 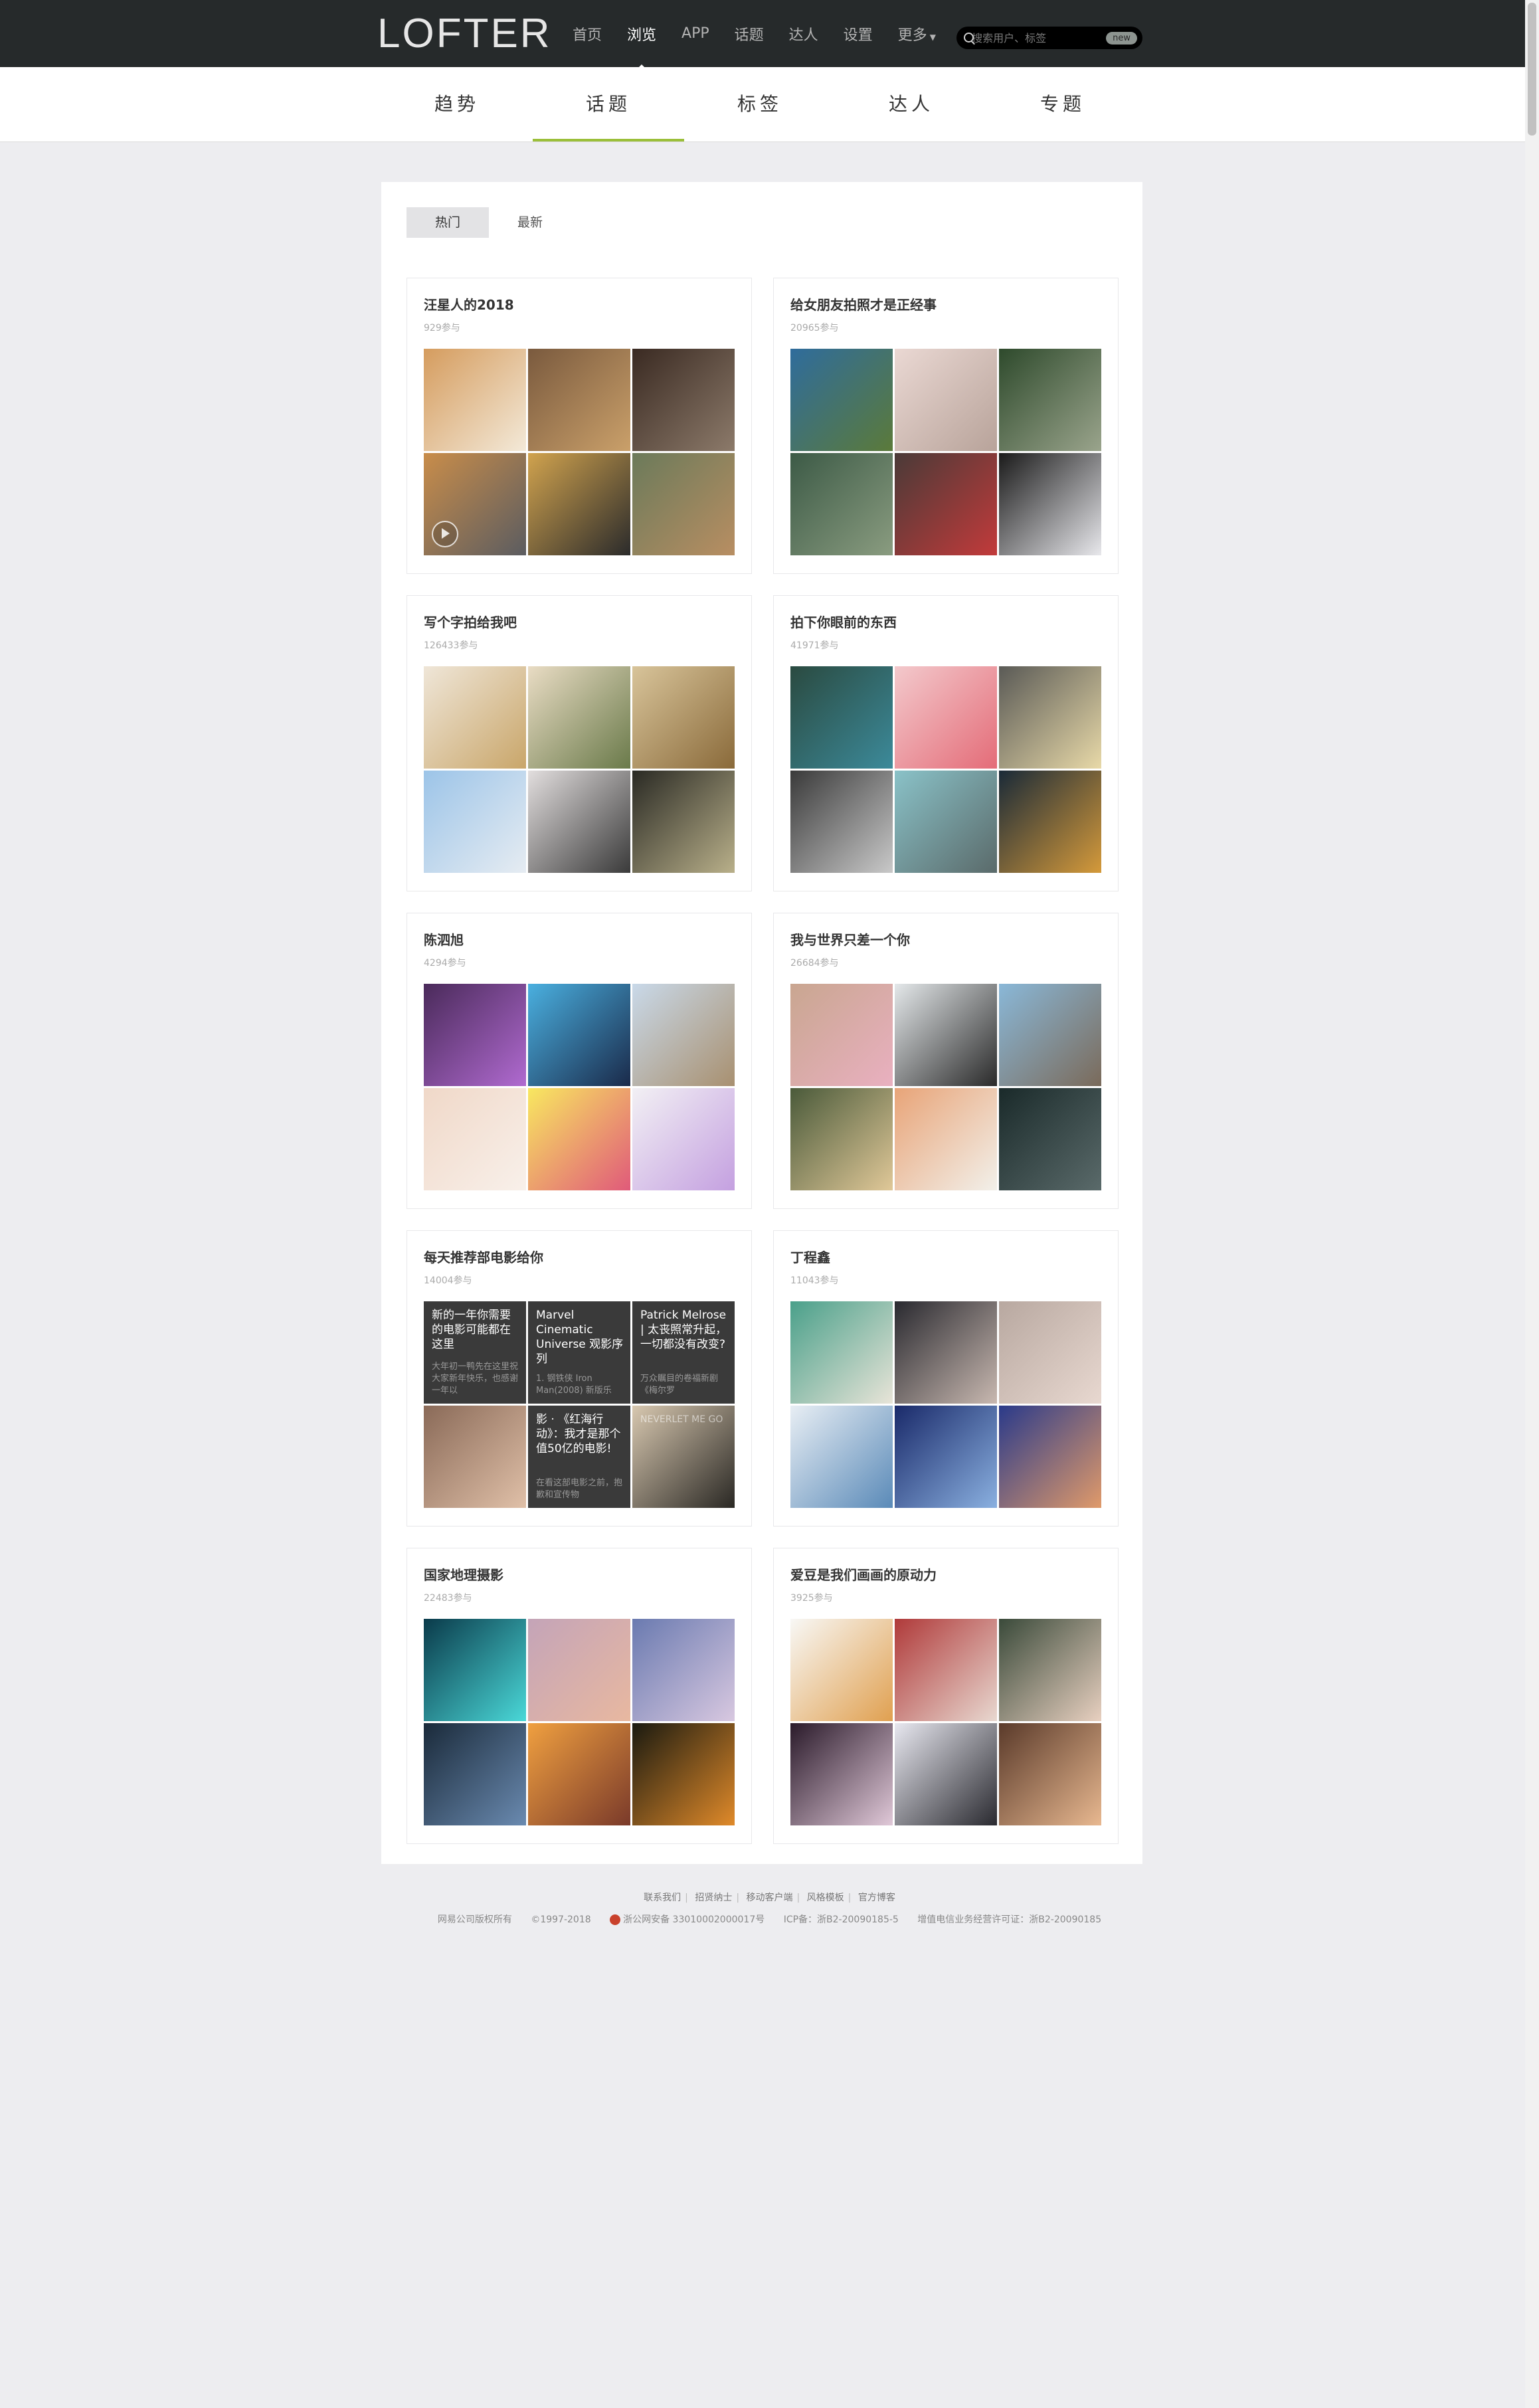 I want to click on topic-card: 爱豆是我们画画的原动力 3925参与, so click(x=946, y=1696).